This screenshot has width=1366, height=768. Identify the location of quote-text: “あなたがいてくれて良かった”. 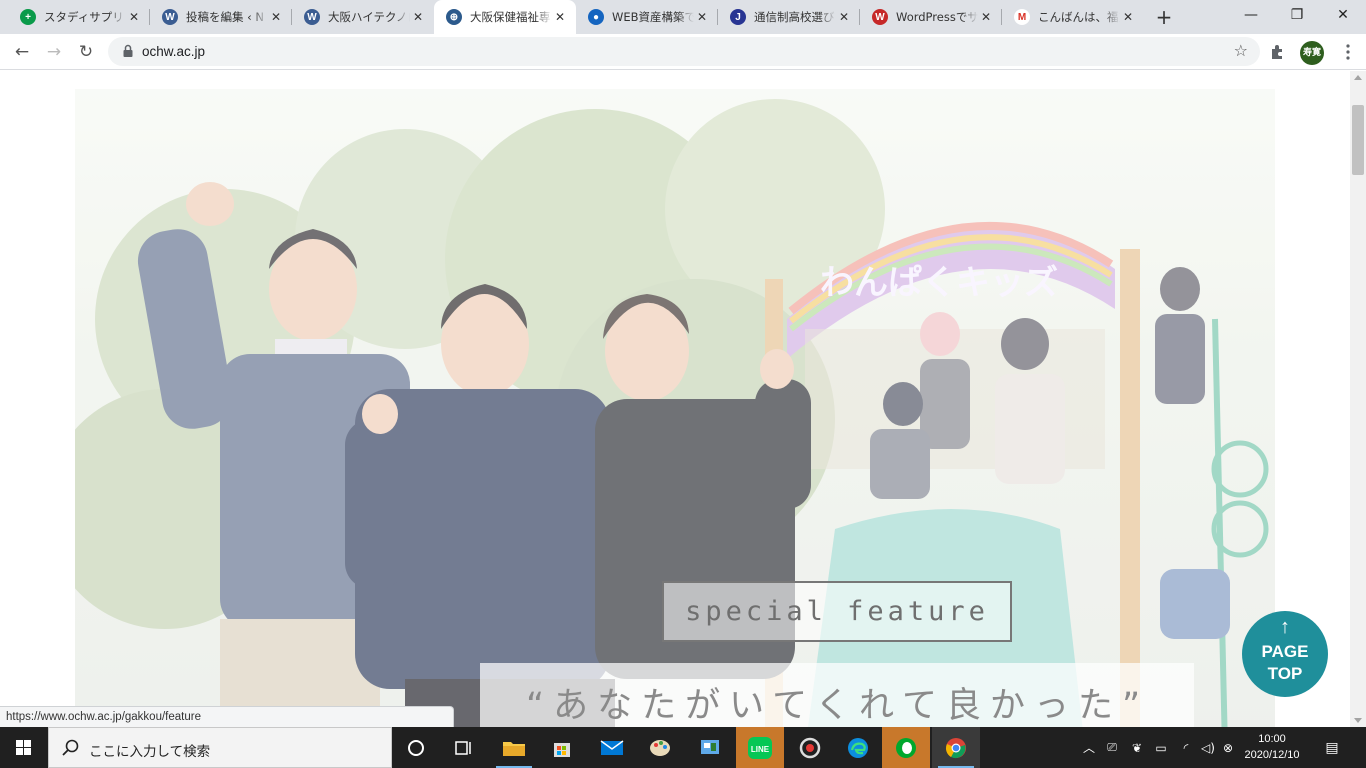
(838, 706).